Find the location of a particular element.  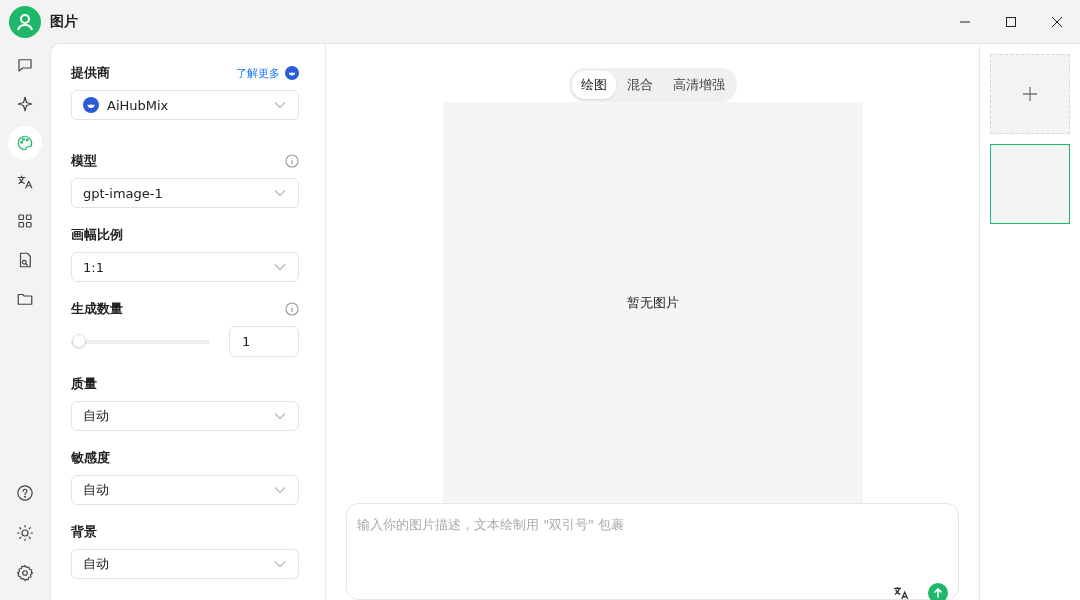

send-button is located at coordinates (938, 591).